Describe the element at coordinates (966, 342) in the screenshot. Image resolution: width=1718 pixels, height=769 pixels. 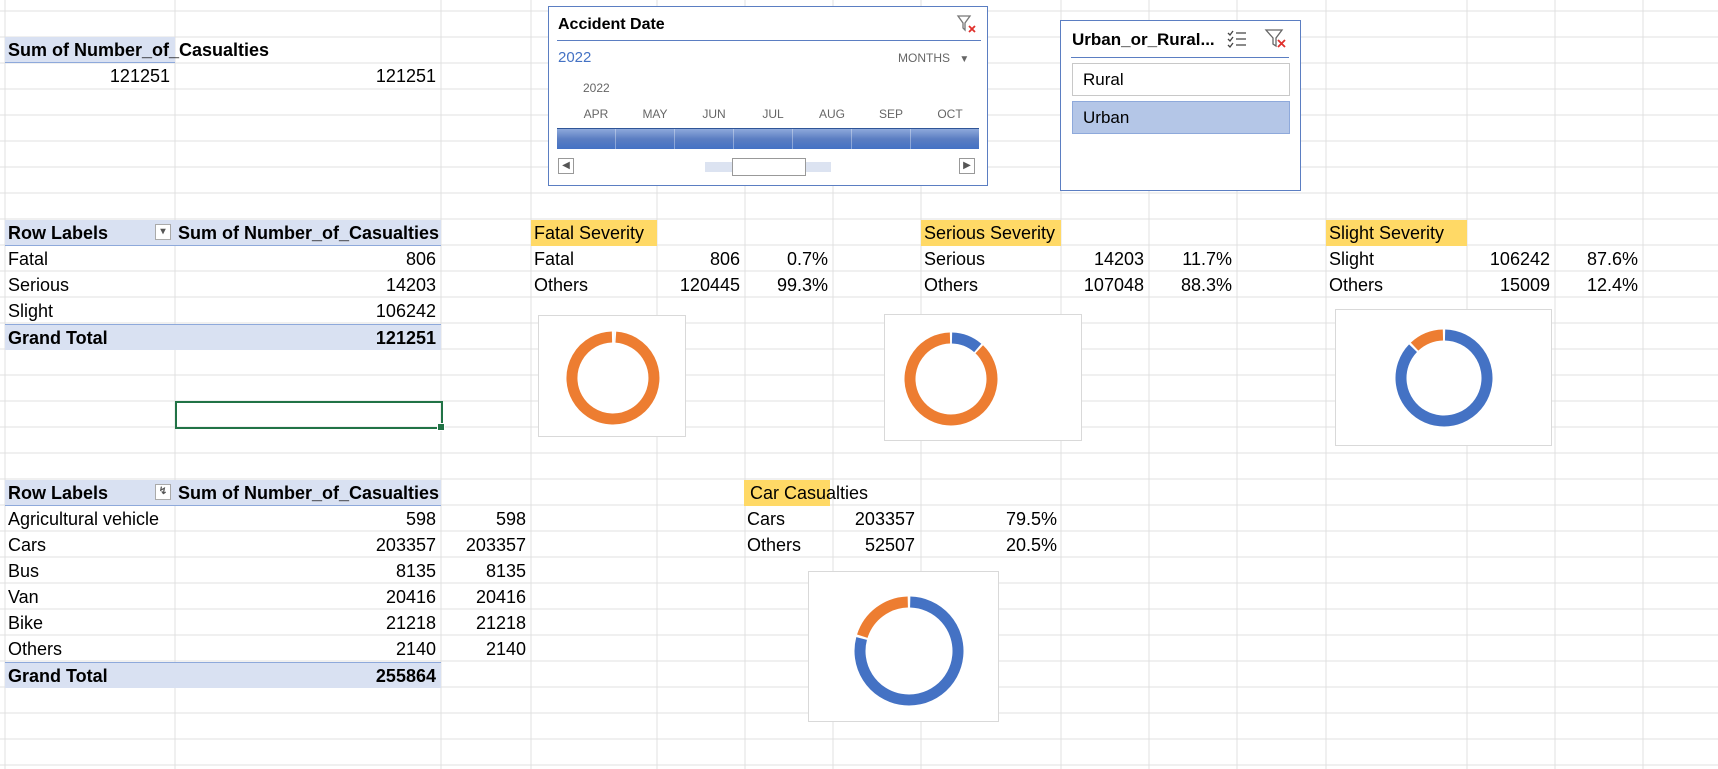
I see `donut-slice-serious` at that location.